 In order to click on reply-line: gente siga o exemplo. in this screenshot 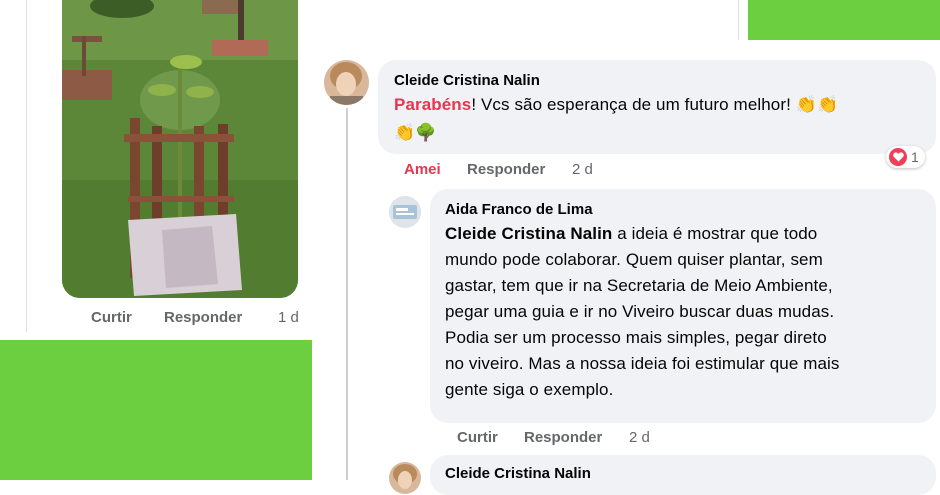, I will do `click(529, 389)`.